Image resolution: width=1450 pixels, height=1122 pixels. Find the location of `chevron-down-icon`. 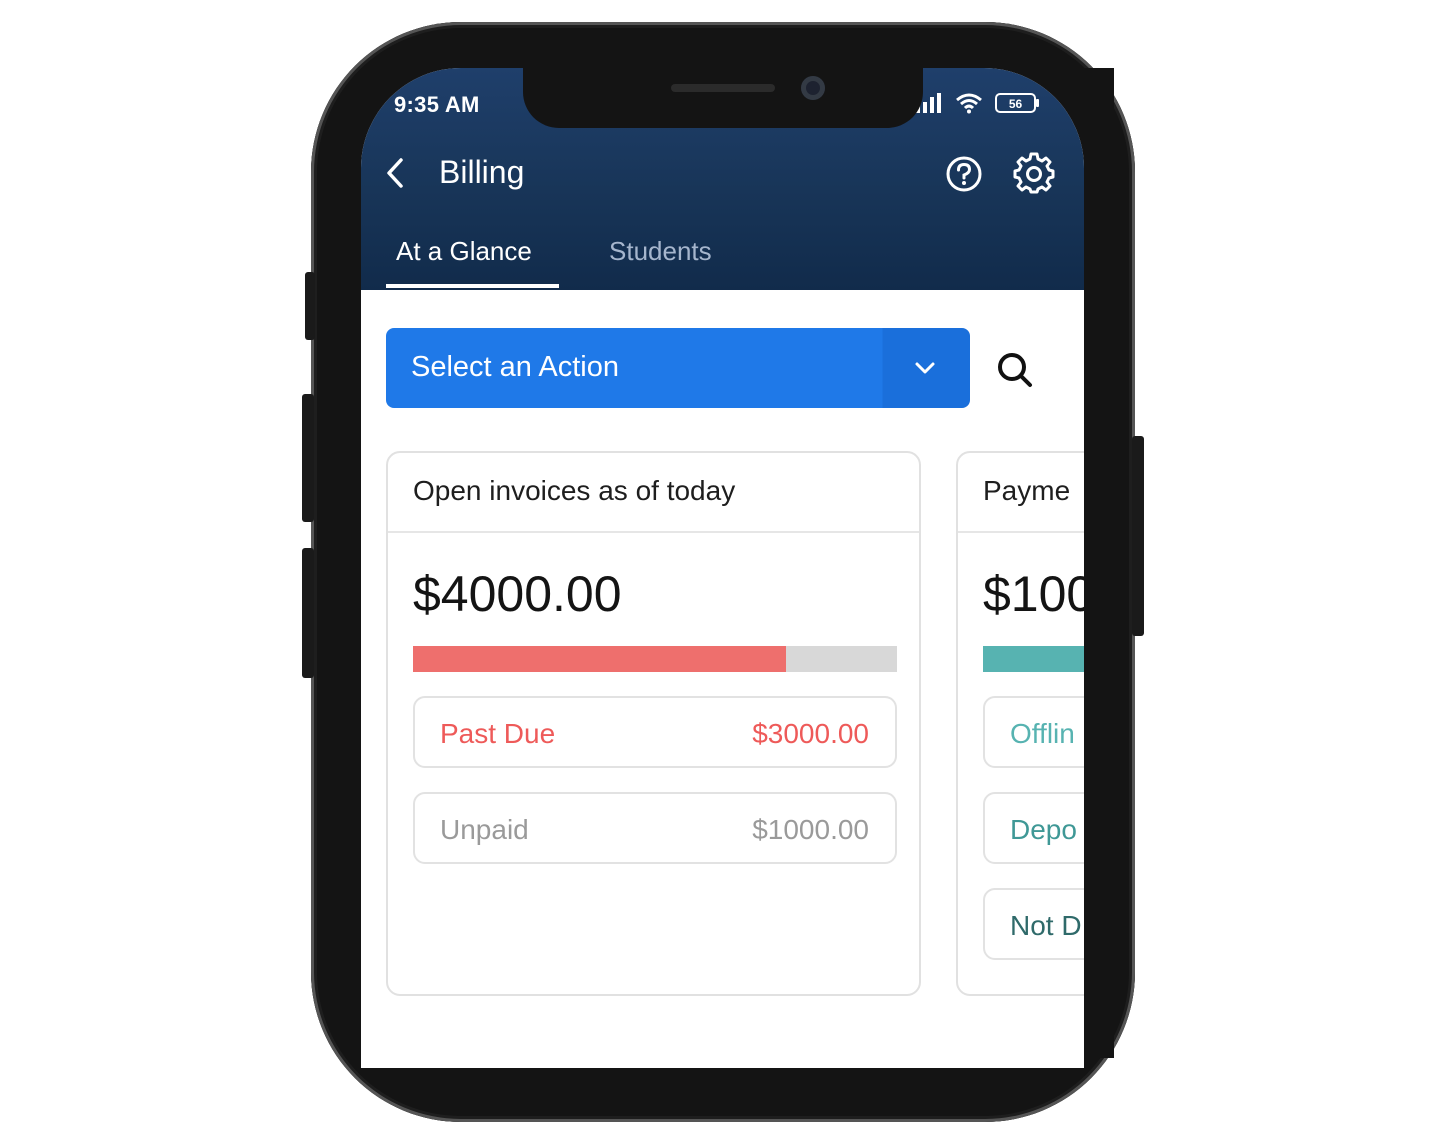

chevron-down-icon is located at coordinates (925, 368).